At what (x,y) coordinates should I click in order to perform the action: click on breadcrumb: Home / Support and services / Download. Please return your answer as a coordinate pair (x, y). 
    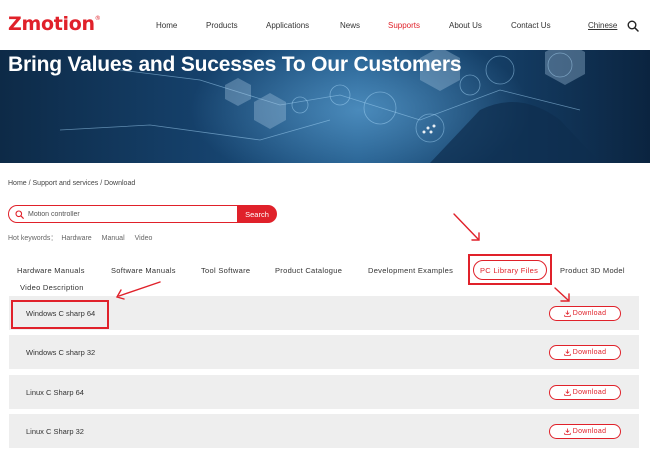
    Looking at the image, I should click on (71, 183).